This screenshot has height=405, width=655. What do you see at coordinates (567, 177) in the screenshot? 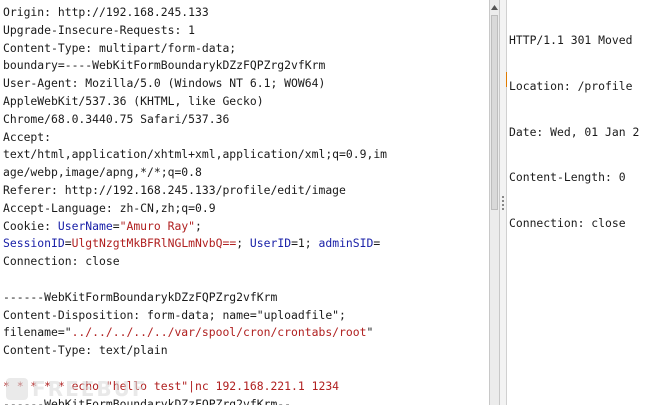
I see `response-line: Content-Length: 0` at bounding box center [567, 177].